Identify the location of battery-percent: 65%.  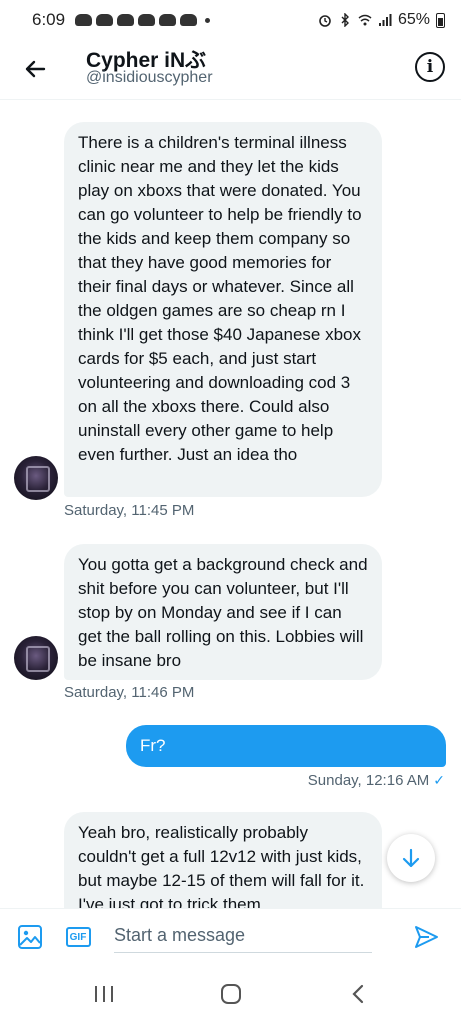
(413, 19).